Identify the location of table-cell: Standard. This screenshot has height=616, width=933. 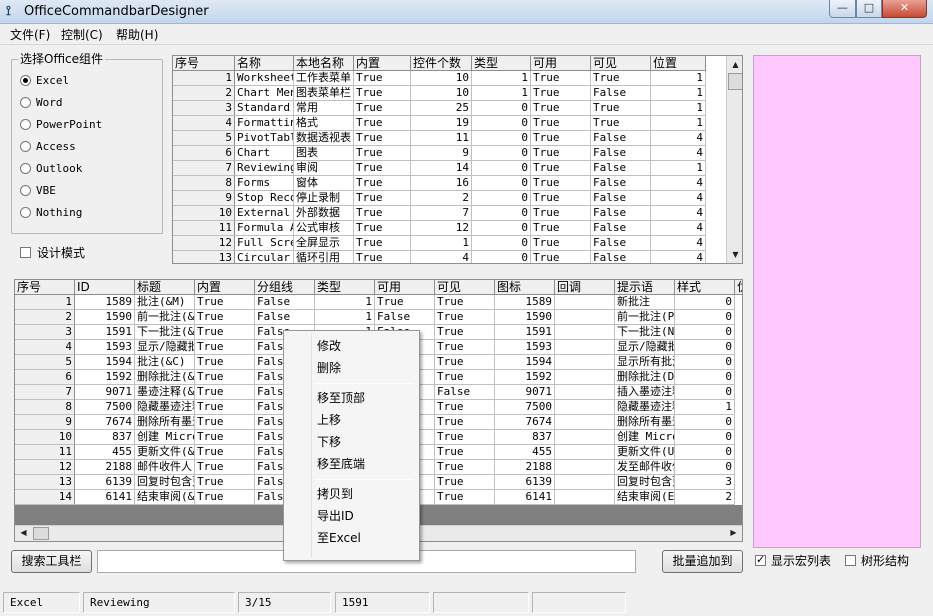
(264, 108).